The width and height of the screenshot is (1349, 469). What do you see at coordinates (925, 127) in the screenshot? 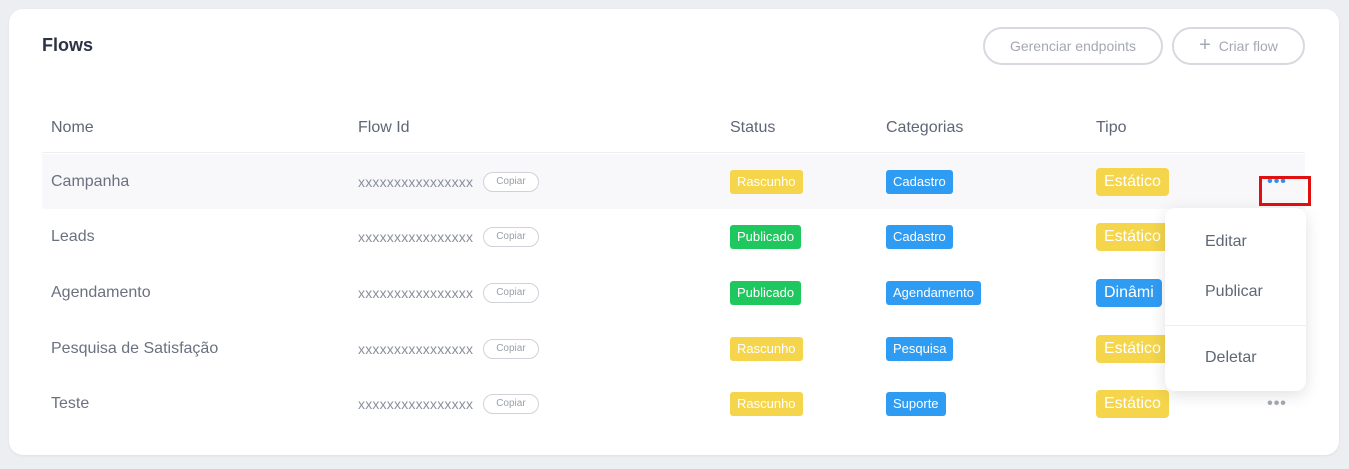
I see `column-header-categories: Categorias` at bounding box center [925, 127].